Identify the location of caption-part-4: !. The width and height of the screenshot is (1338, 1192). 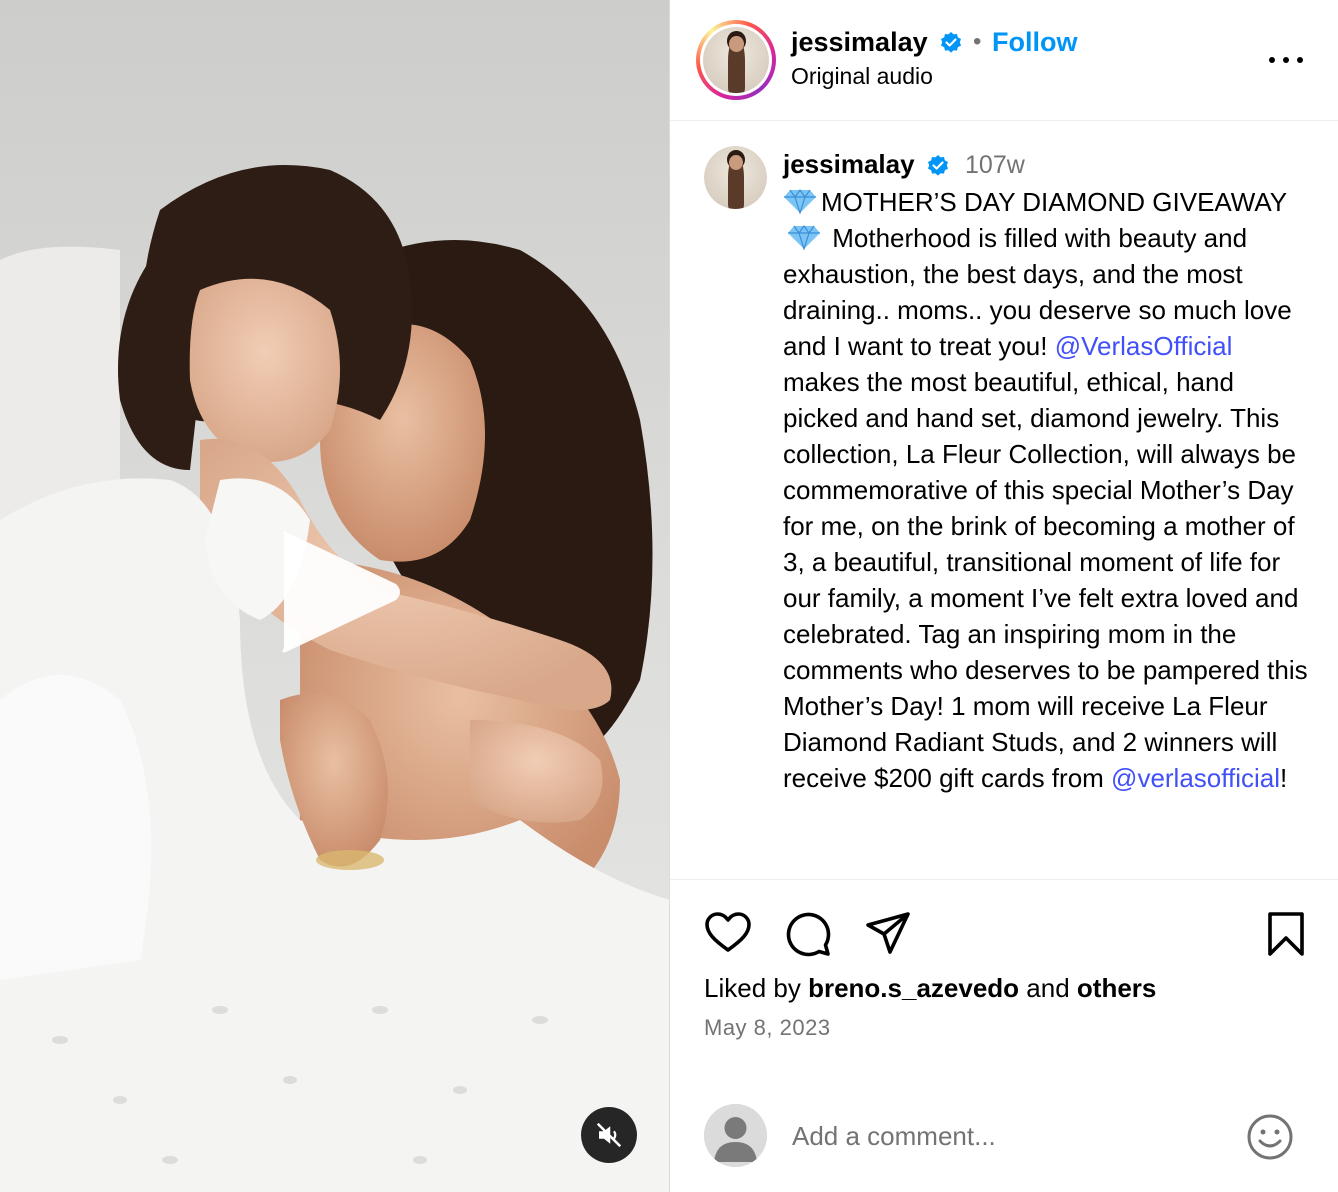
(1284, 778).